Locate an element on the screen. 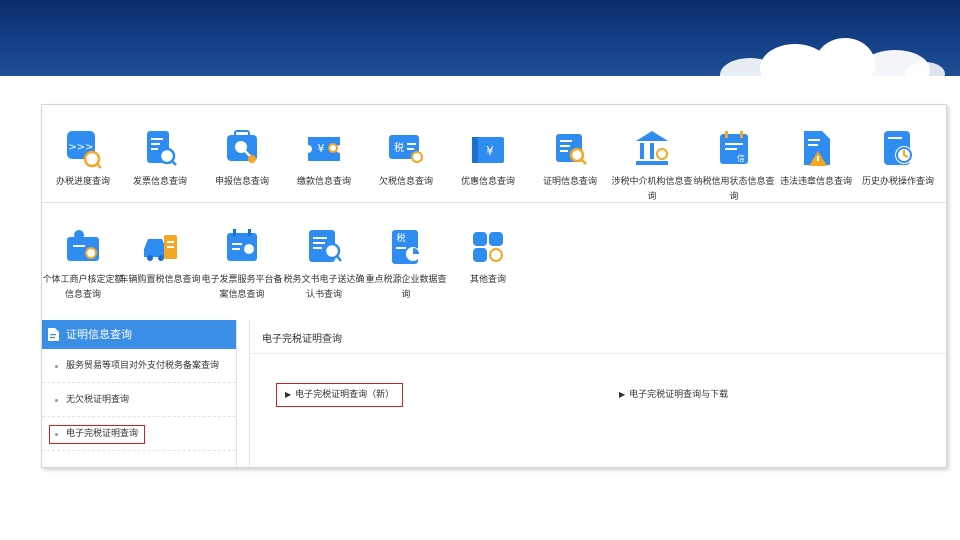  clock-search-icon: >>> is located at coordinates (84, 150).